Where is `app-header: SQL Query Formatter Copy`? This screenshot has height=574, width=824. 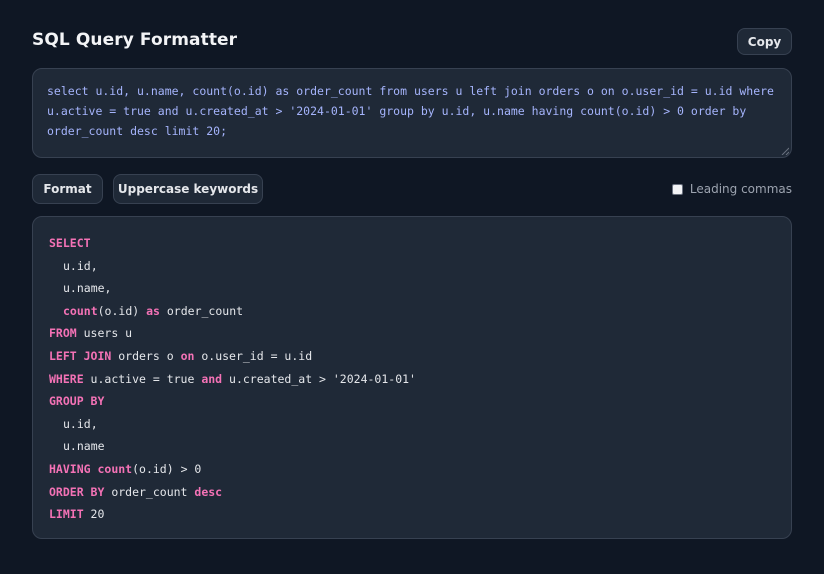
app-header: SQL Query Formatter Copy is located at coordinates (412, 42).